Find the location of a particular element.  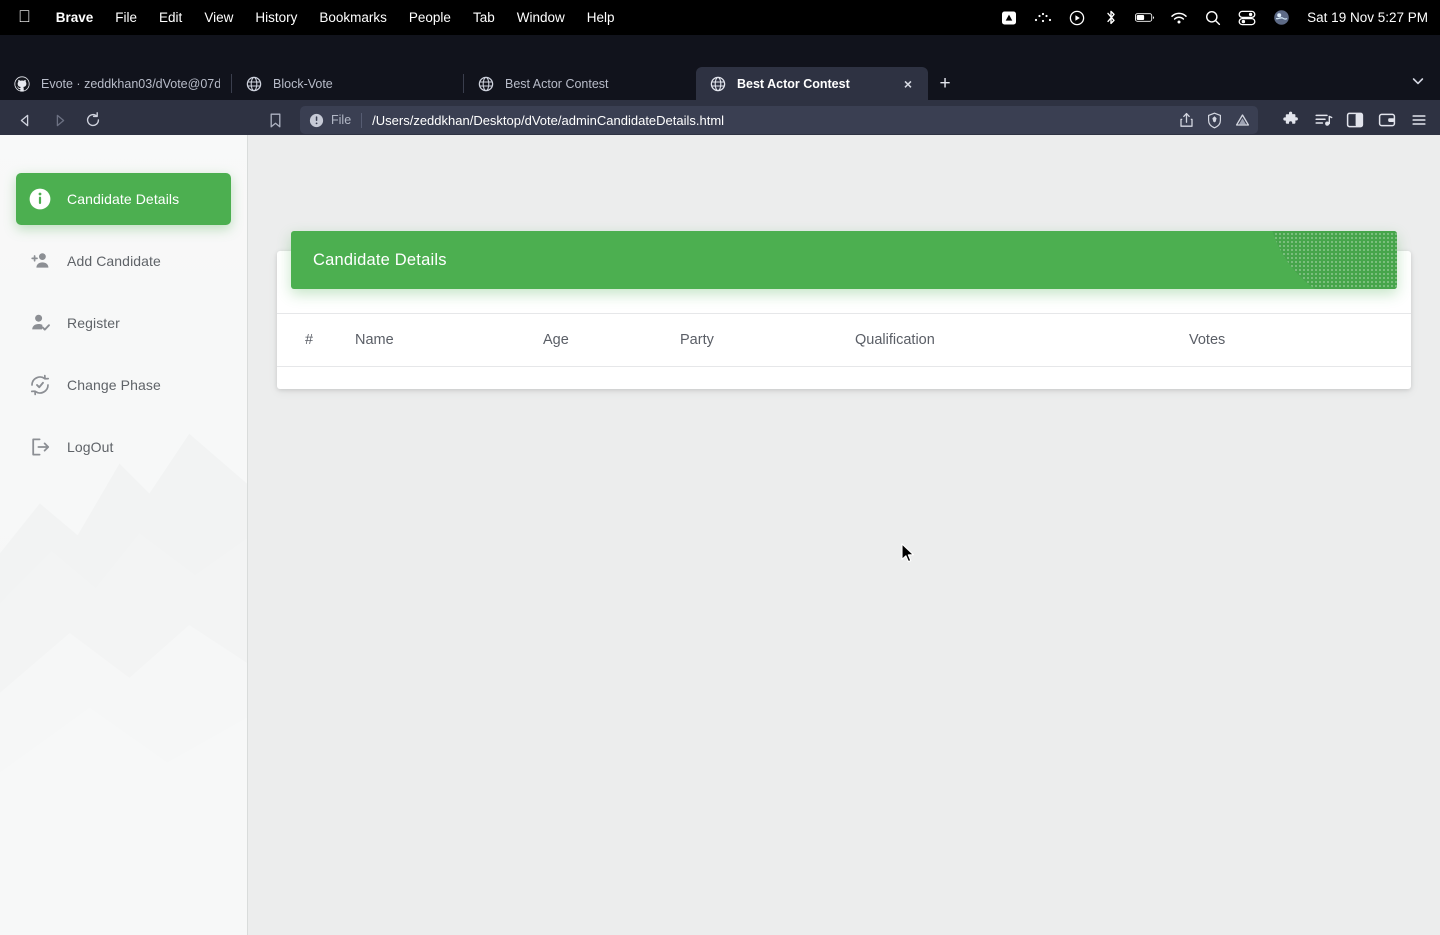

sidebar-item-logout: LogOut is located at coordinates (123, 447).